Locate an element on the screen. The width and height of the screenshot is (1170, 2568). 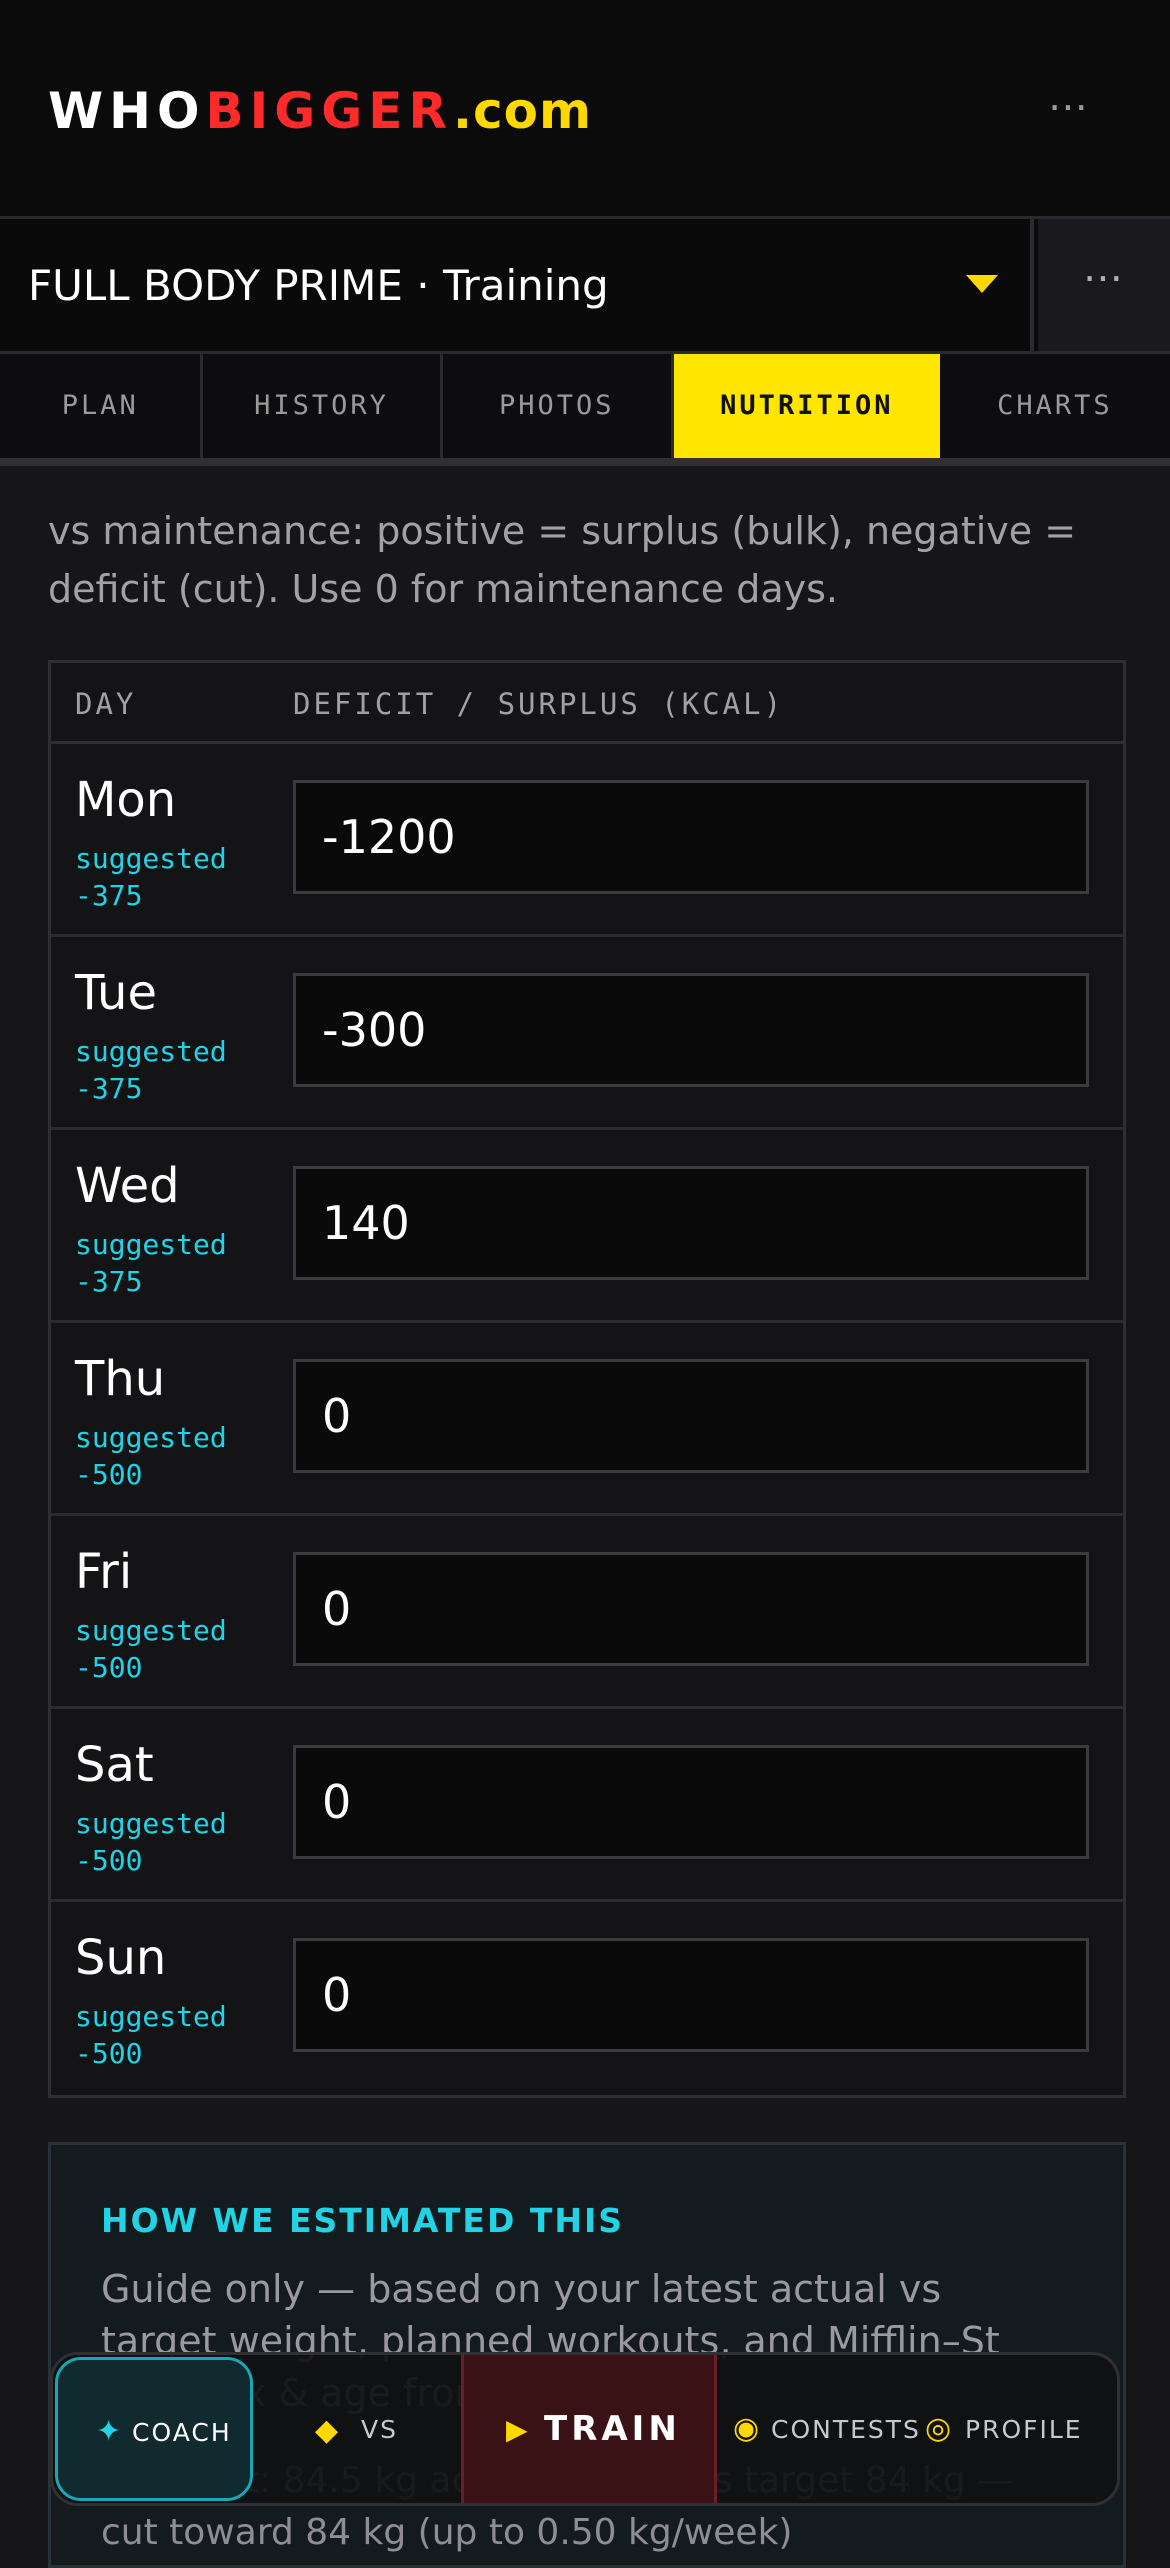
table-row: Tue suggested -375 -300 is located at coordinates (587, 1033).